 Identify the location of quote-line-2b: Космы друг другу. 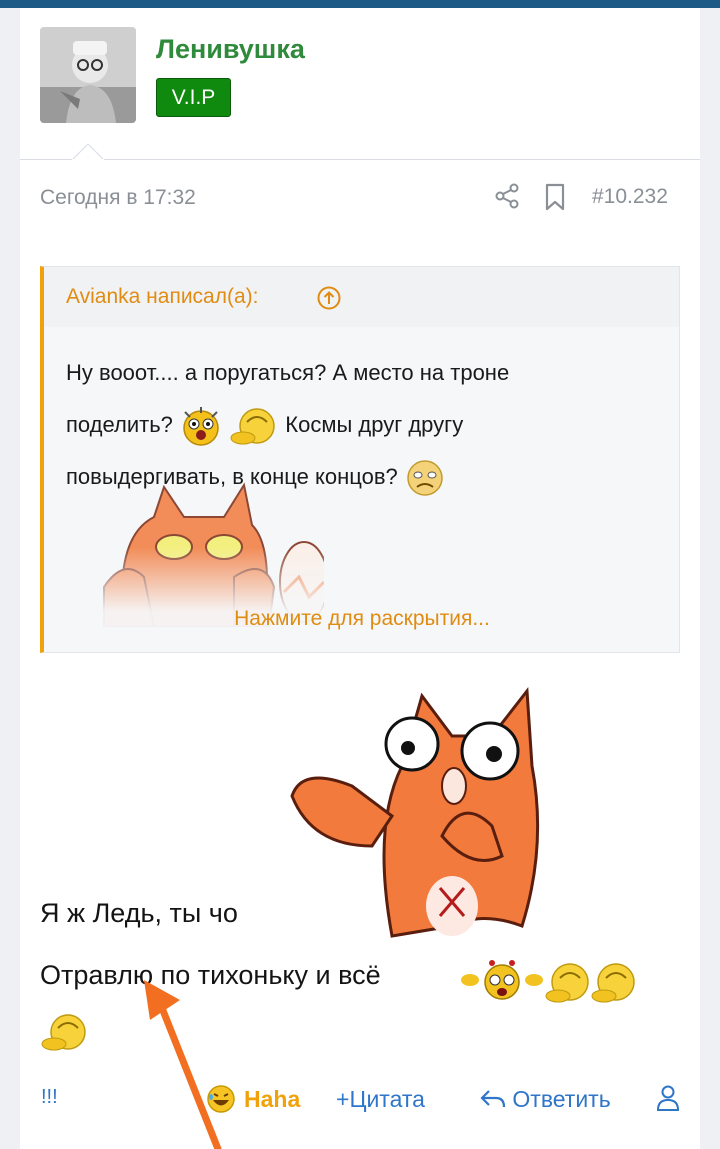
(374, 424).